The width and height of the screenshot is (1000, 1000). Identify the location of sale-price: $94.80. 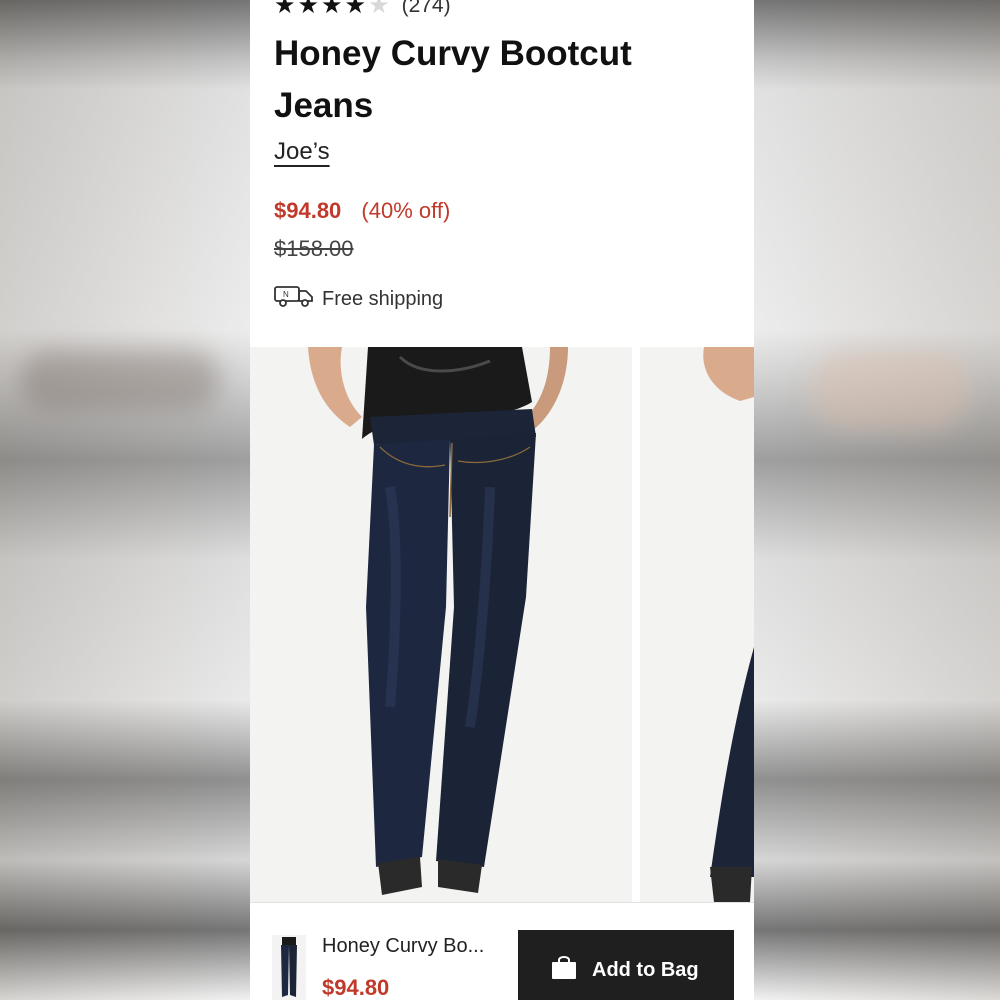
(308, 210).